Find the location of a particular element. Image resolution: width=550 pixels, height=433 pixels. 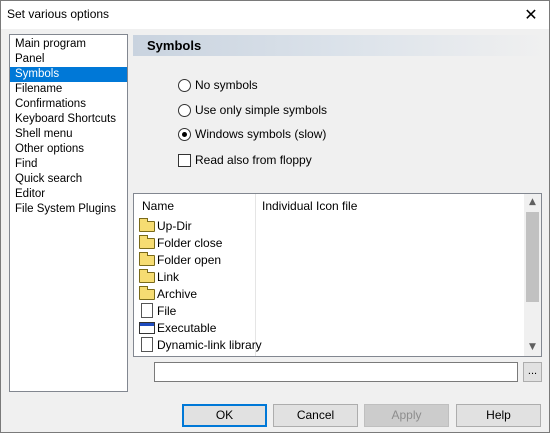

radio-simple-symbols: Use only simple symbols is located at coordinates (252, 110).